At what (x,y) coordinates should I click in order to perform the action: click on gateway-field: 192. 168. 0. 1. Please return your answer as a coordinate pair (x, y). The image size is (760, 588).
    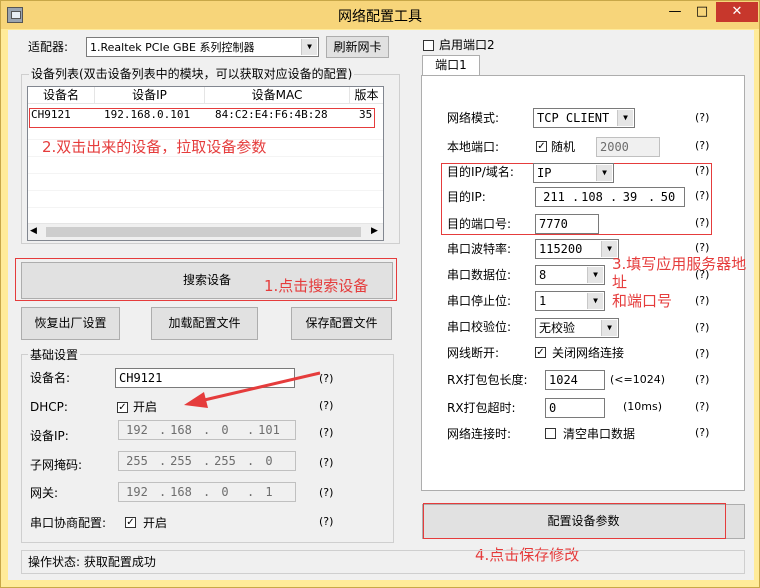
    Looking at the image, I should click on (207, 492).